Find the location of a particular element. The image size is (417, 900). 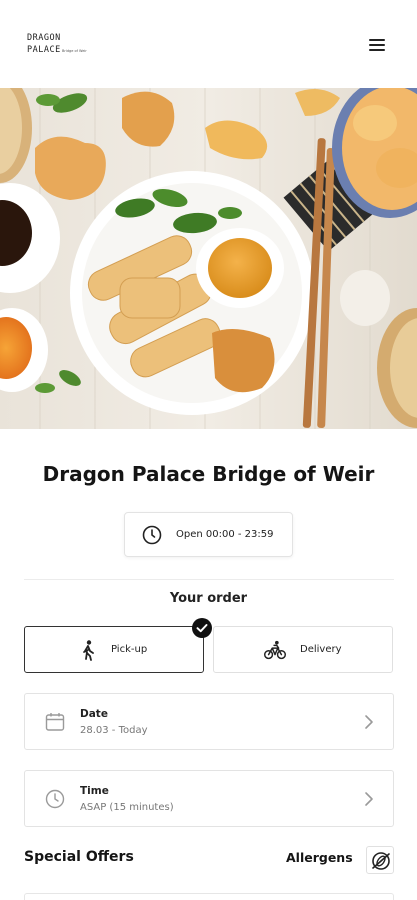

date-value: 28.03 - Today is located at coordinates (114, 730).